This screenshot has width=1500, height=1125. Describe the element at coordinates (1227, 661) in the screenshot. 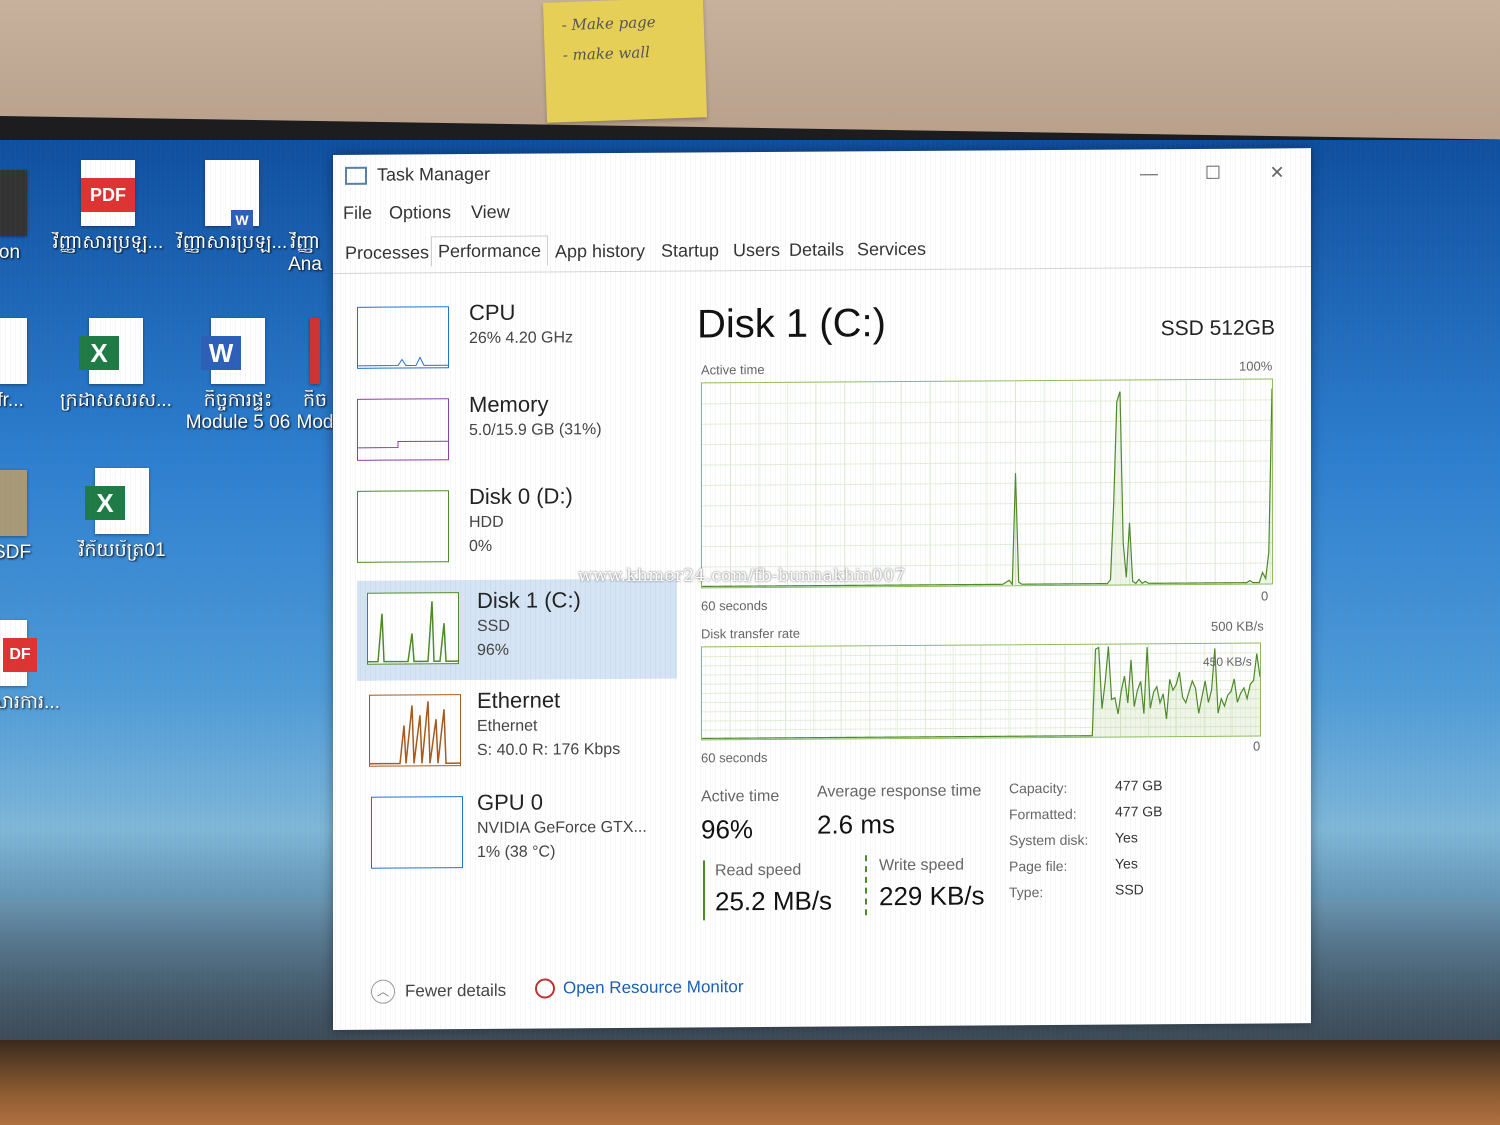

I see `graph-mid-label: 450 KB/s` at that location.